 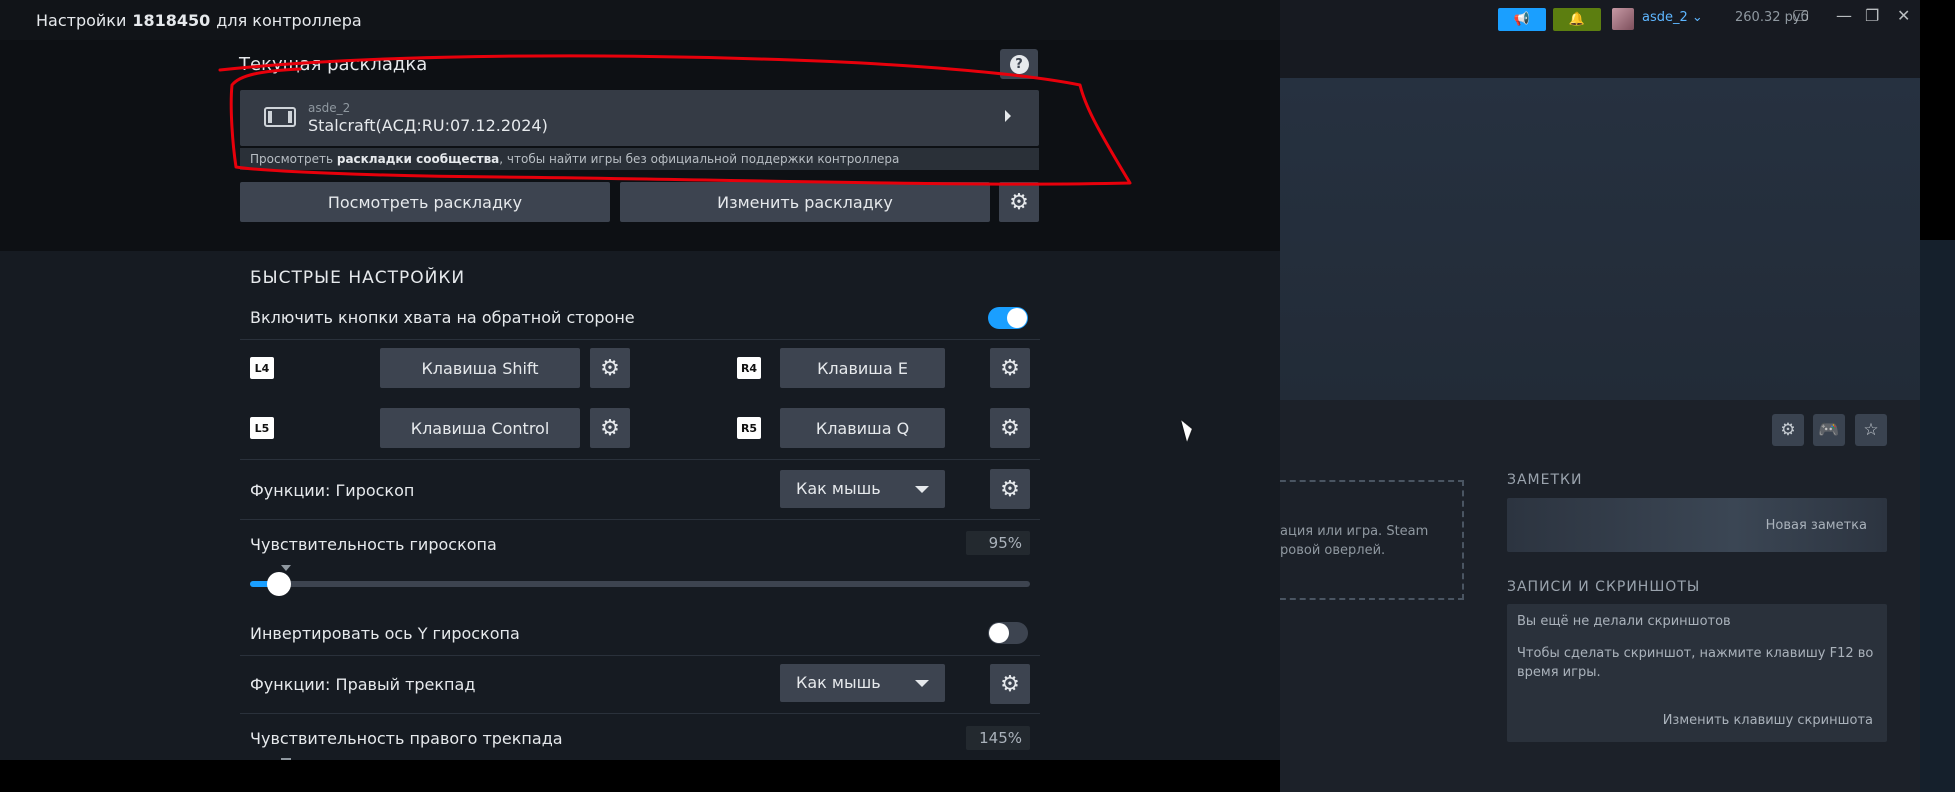 I want to click on l4-badge: L4, so click(x=262, y=368).